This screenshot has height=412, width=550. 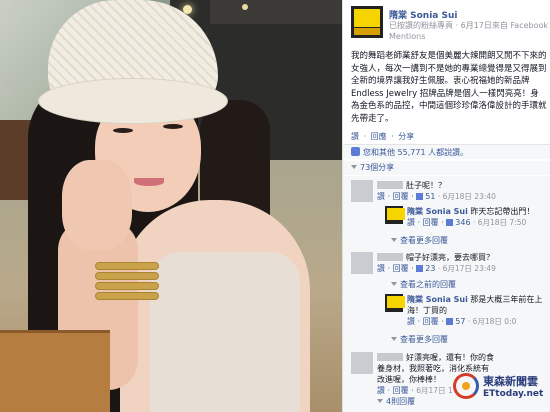 I want to click on avatar-bottom-strip, so click(x=367, y=31).